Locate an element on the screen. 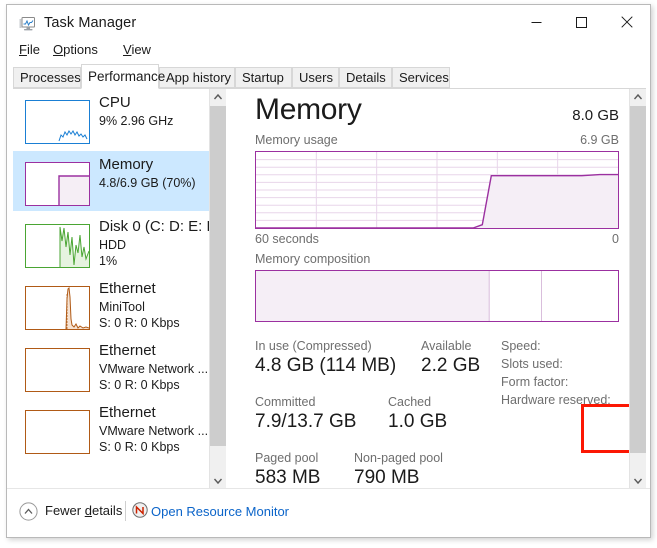 The width and height of the screenshot is (657, 548). tab-details: Details is located at coordinates (365, 77).